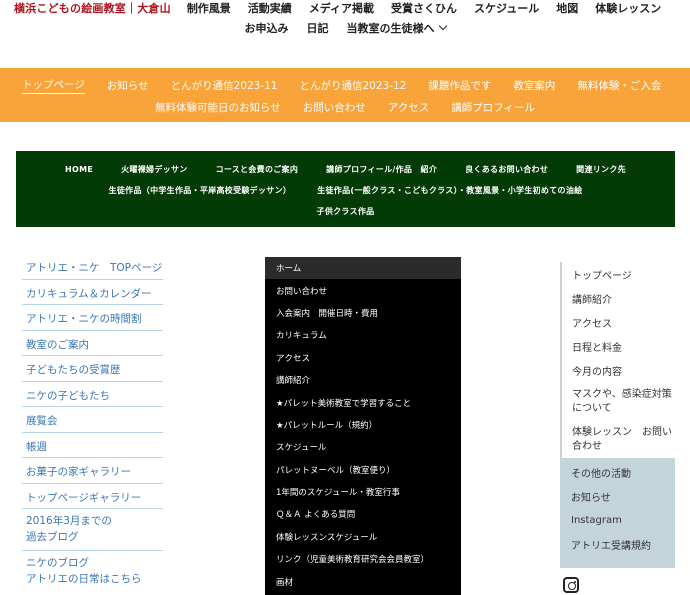 The width and height of the screenshot is (690, 595). I want to click on top-nav-item: 地図, so click(567, 8).